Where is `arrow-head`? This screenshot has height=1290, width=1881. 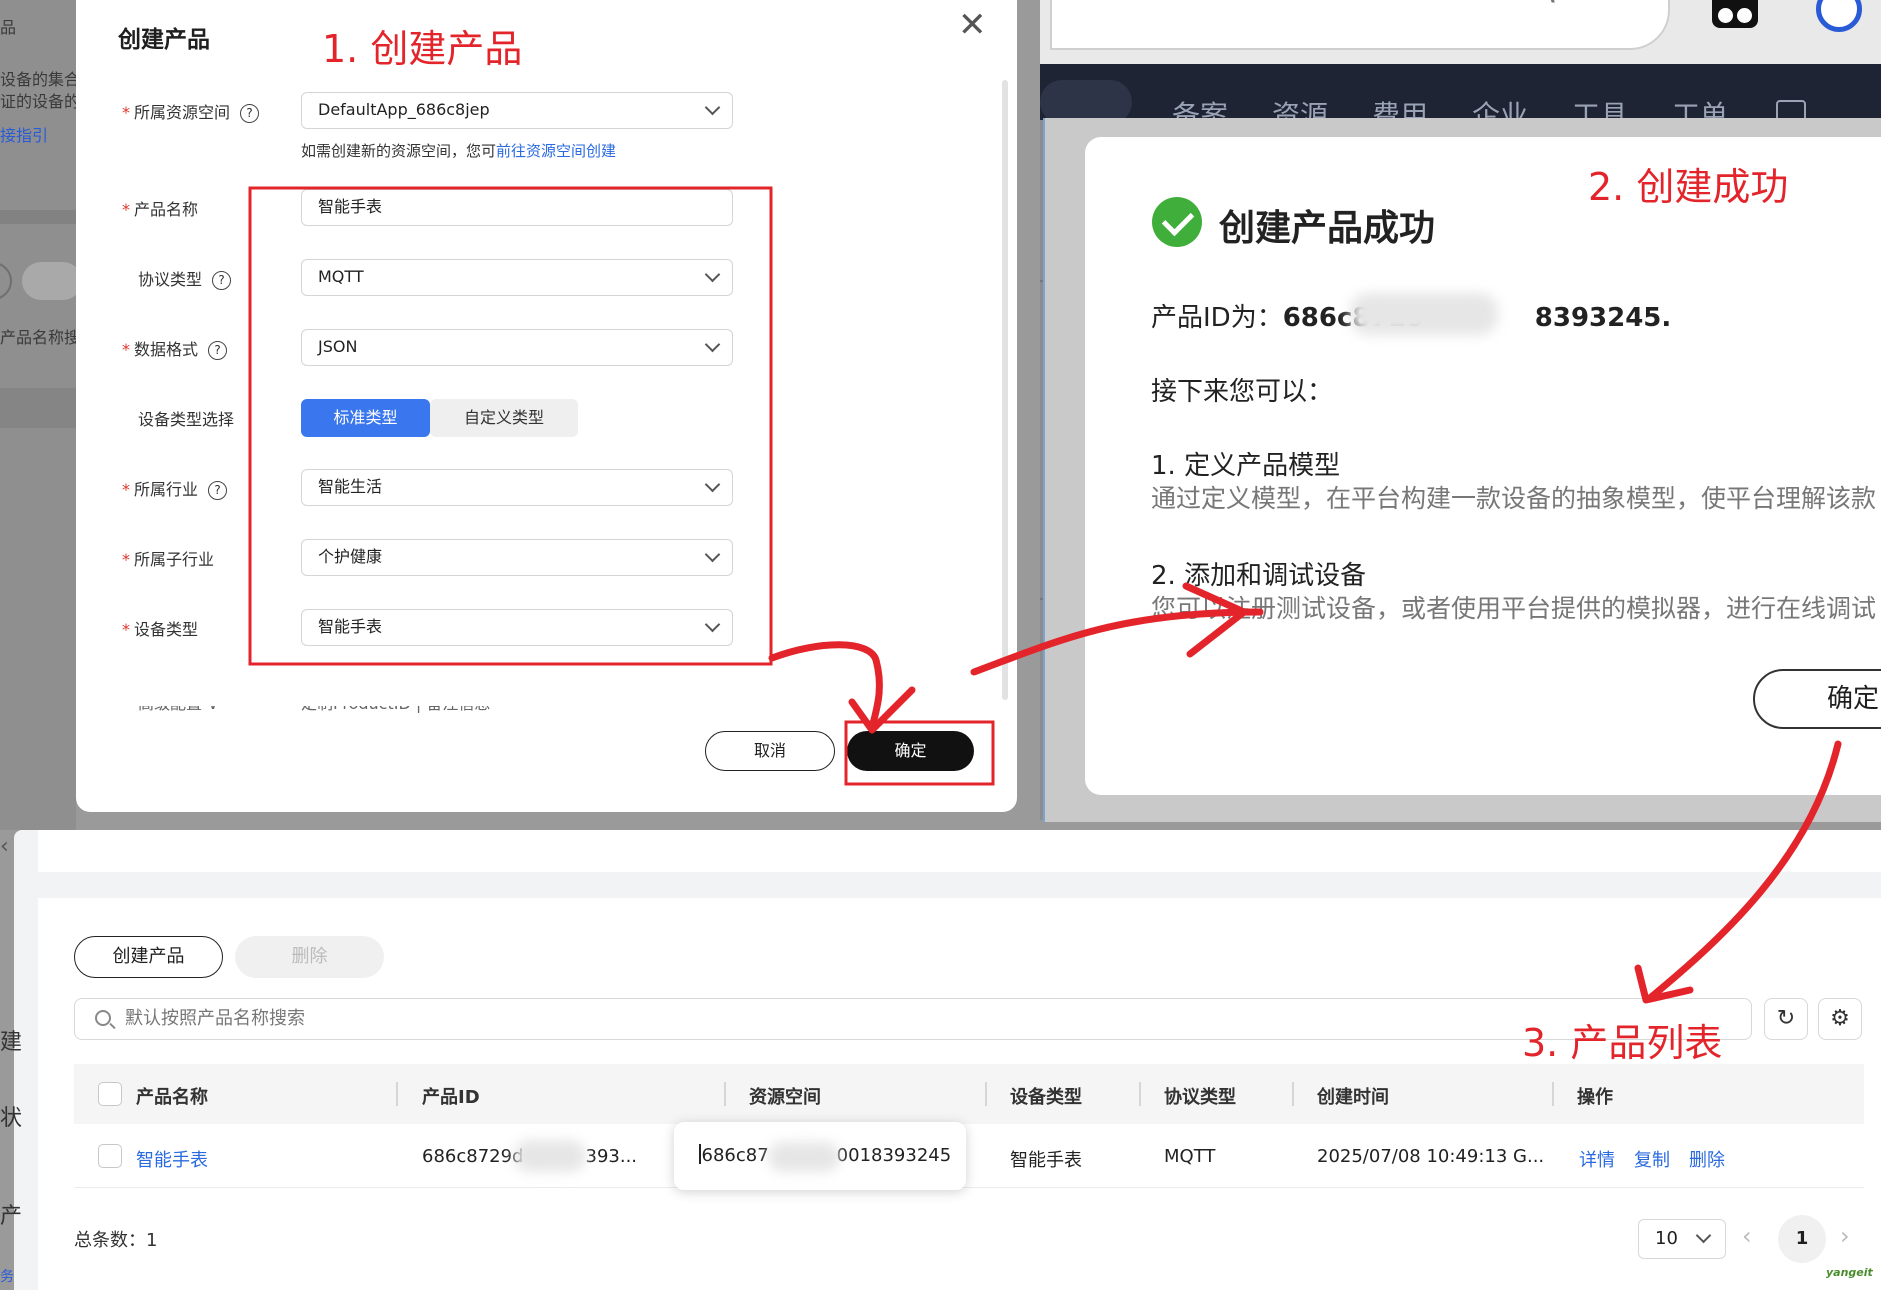 arrow-head is located at coordinates (1215, 620).